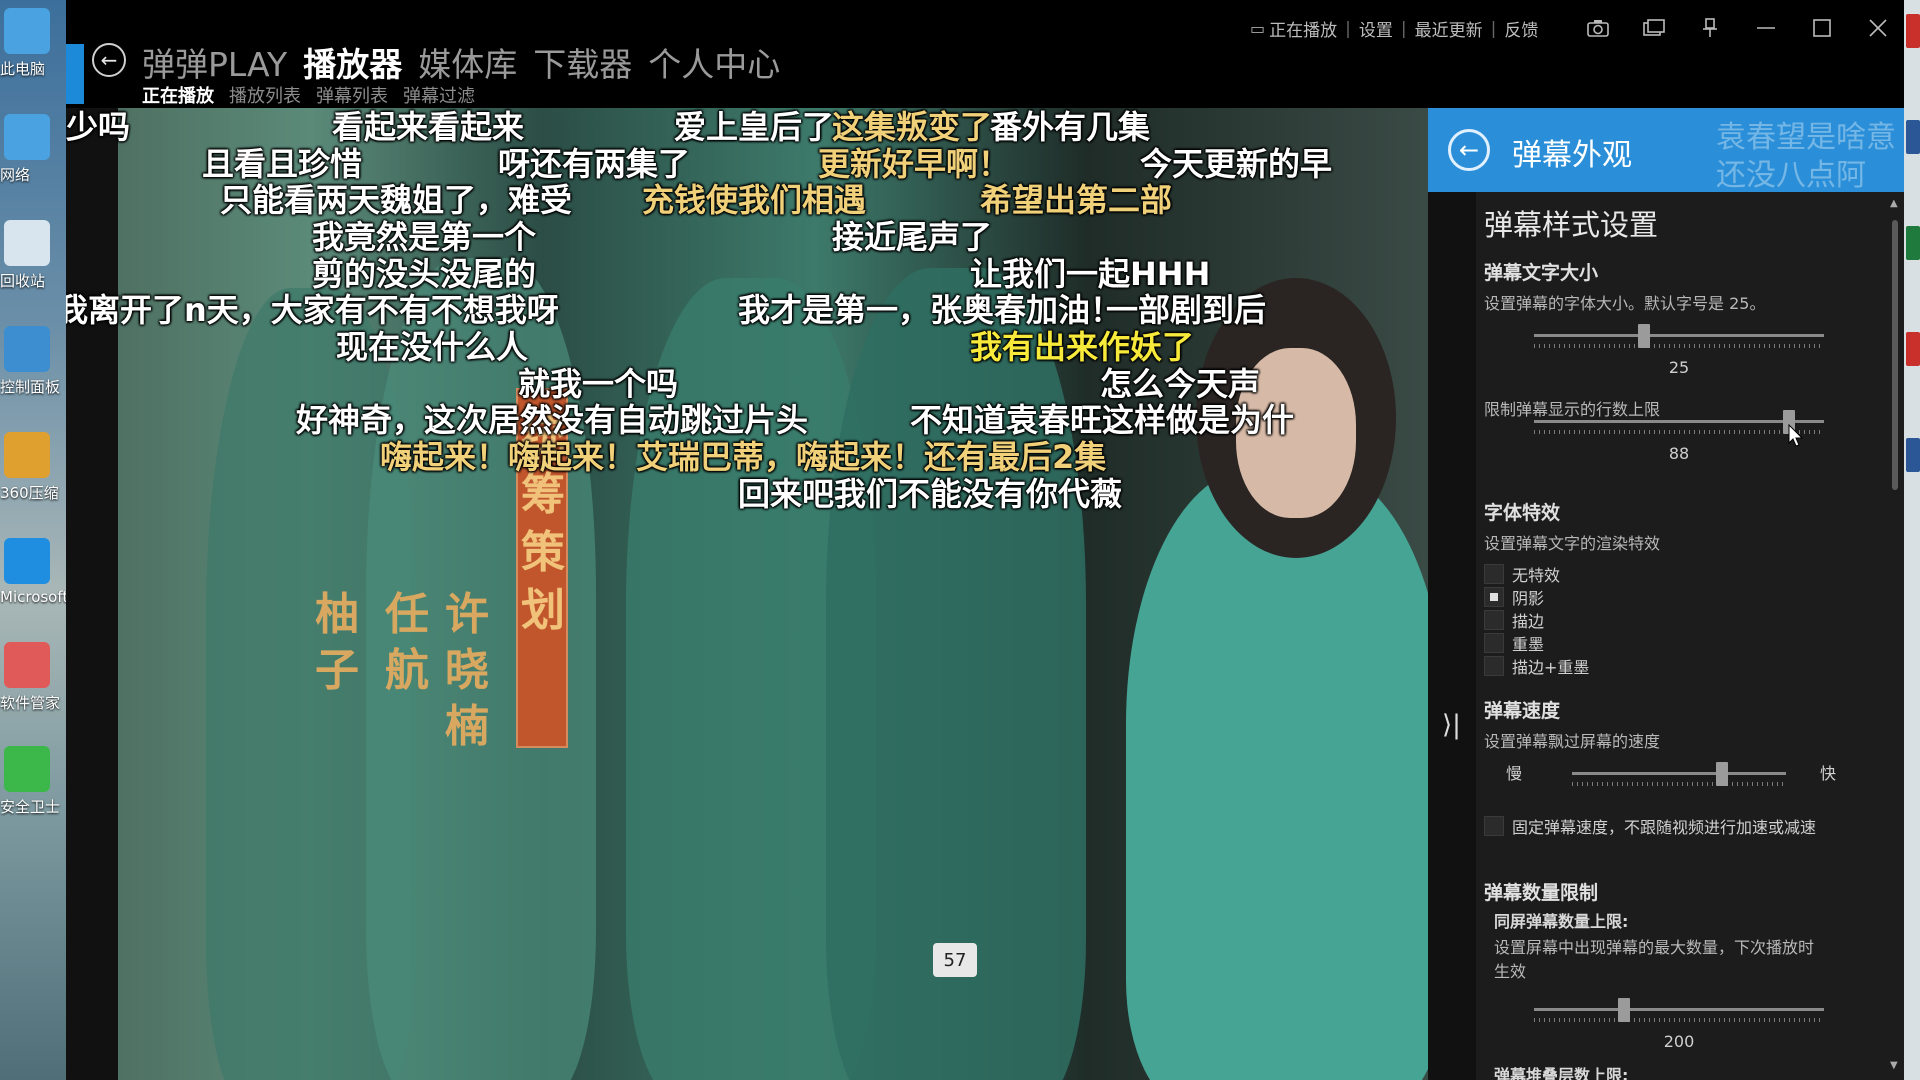 This screenshot has width=1920, height=1080. I want to click on toplink-now-playing: 正在播放, so click(1303, 28).